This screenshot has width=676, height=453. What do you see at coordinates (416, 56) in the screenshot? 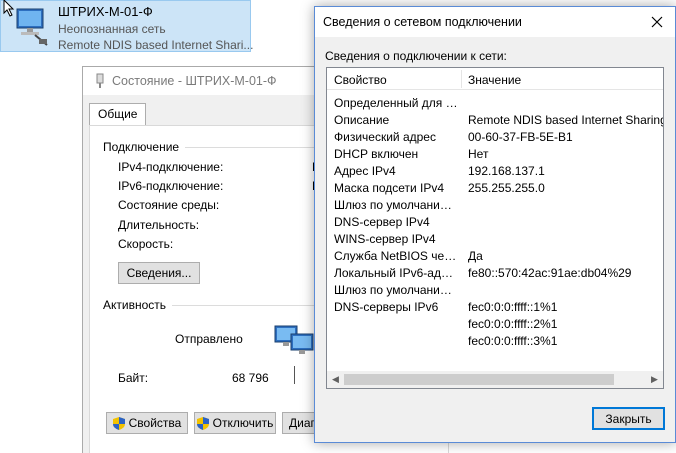
I see `connection-details-label: Сведения о подключении к сети:` at bounding box center [416, 56].